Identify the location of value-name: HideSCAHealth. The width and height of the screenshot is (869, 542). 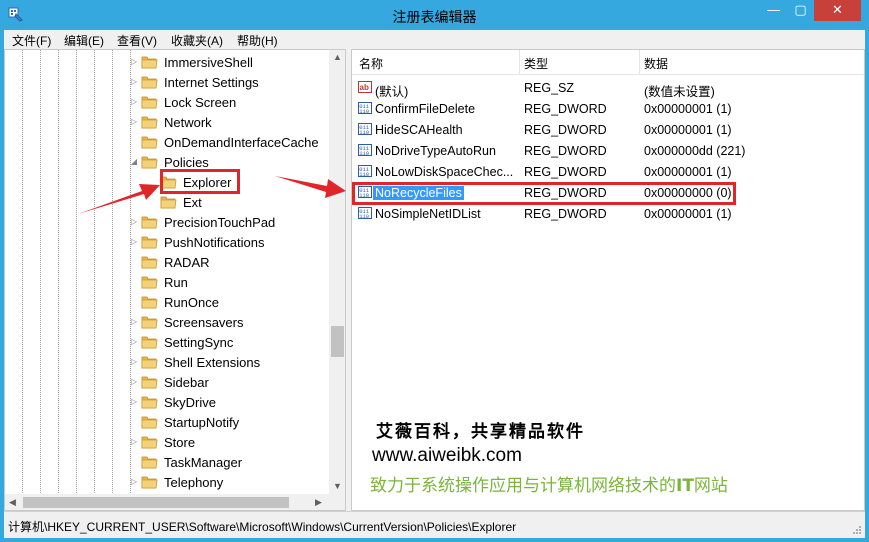
(419, 130).